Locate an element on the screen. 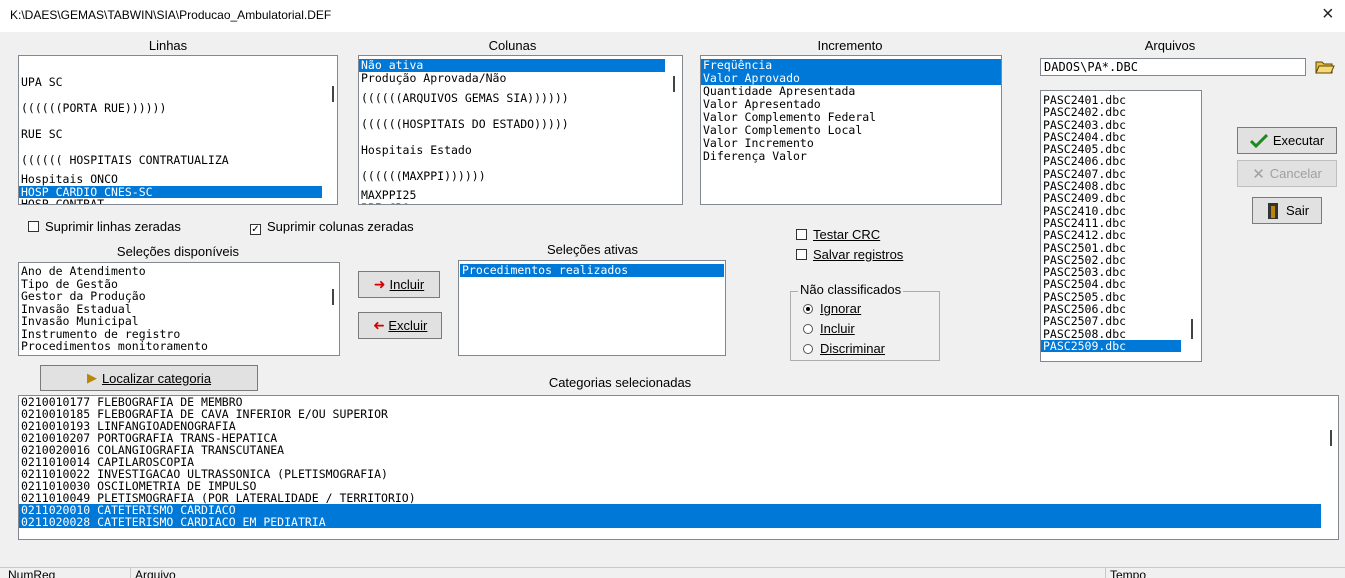 This screenshot has width=1345, height=578. excluir-button: ➜ Excluir is located at coordinates (400, 325).